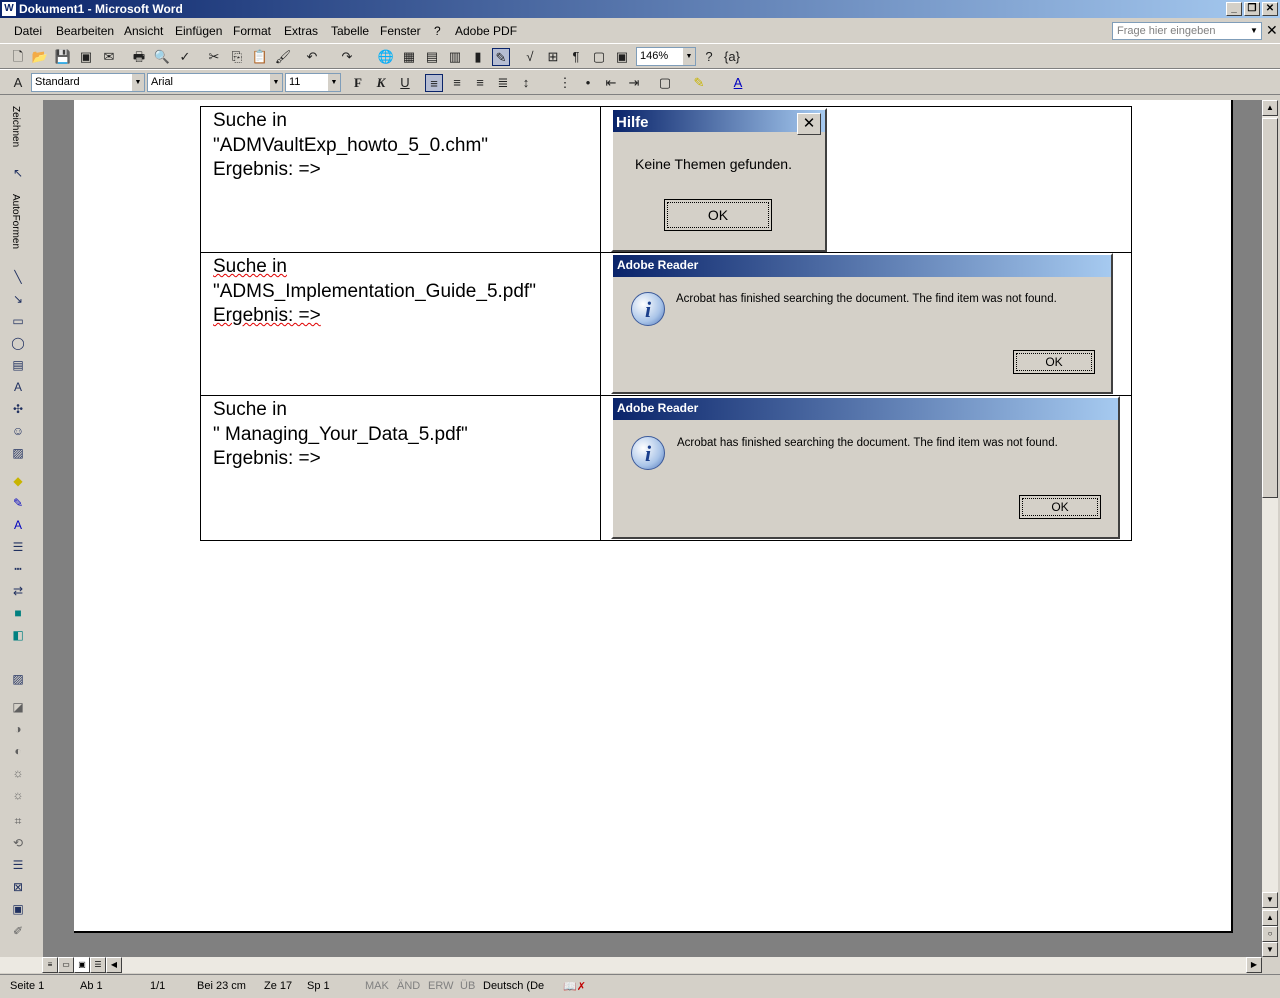  I want to click on show-formatting-icon: ¶, so click(576, 57).